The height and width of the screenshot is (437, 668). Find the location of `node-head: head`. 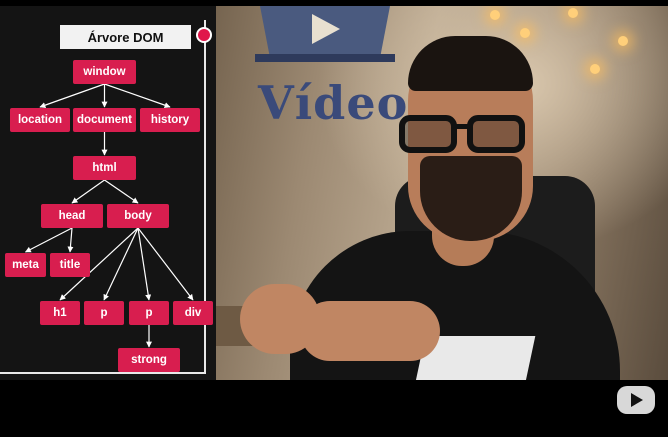

node-head: head is located at coordinates (72, 216).